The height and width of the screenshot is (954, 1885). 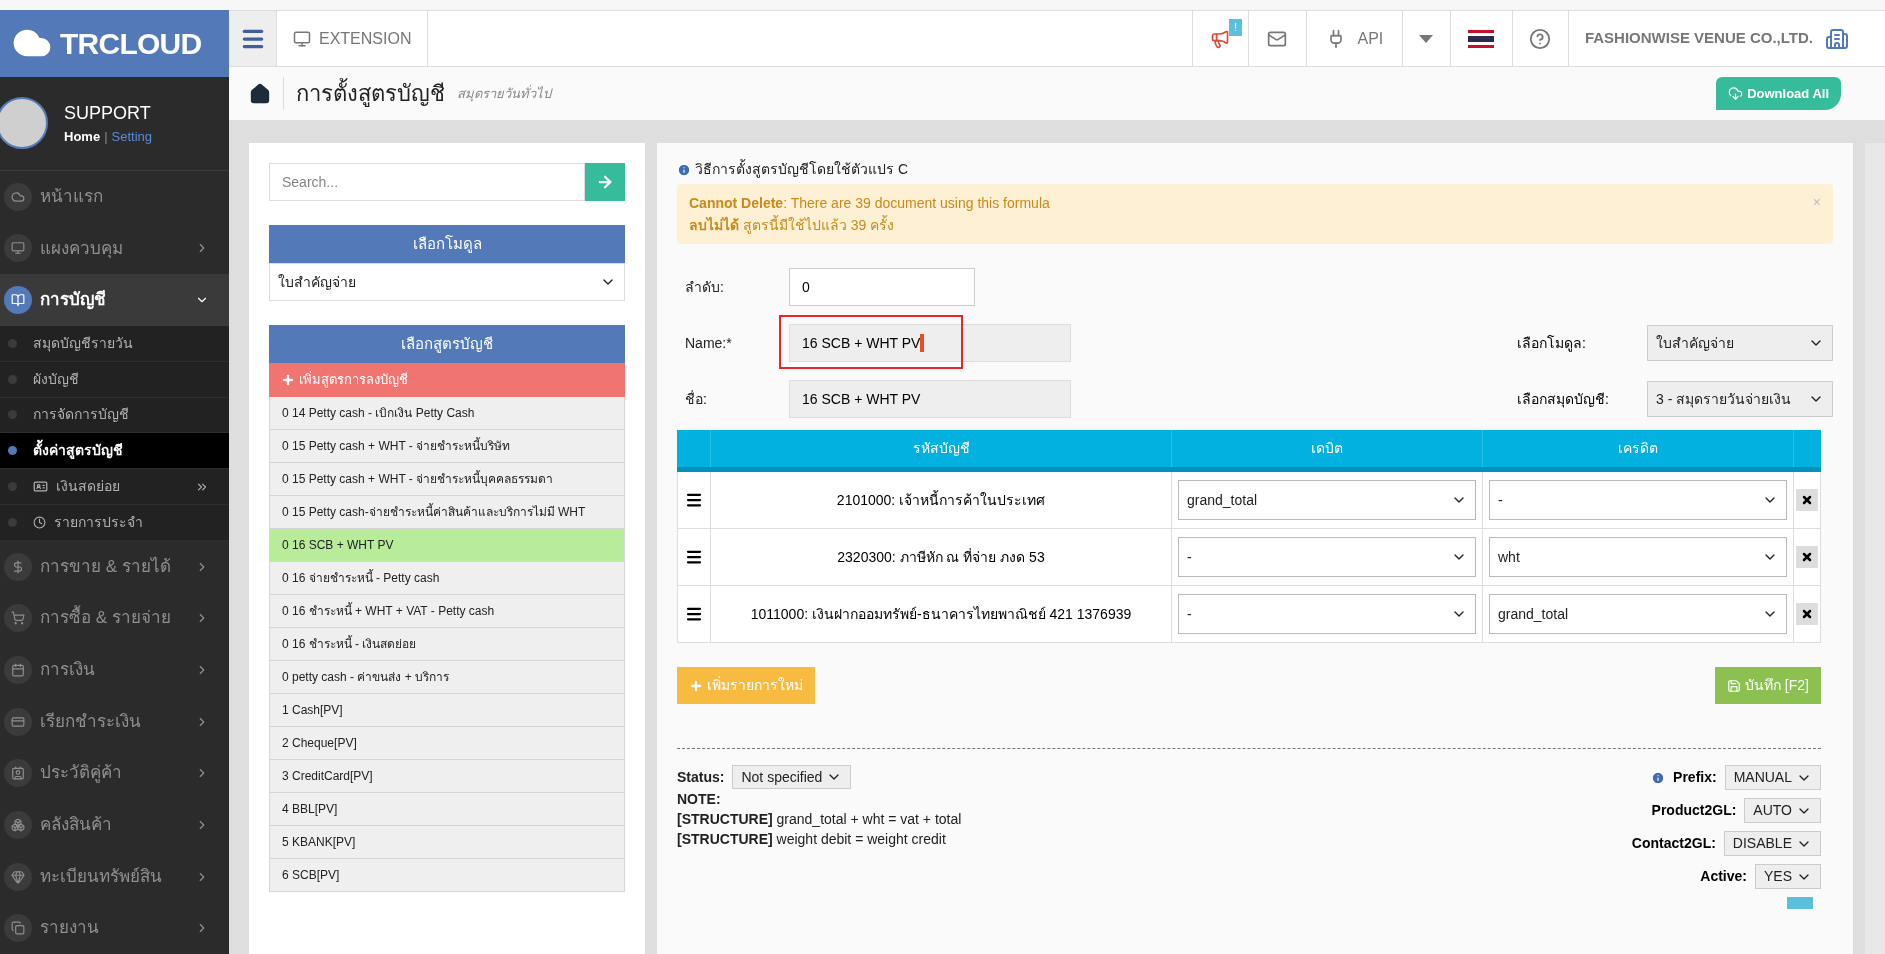 I want to click on thai-flag-icon, so click(x=1481, y=38).